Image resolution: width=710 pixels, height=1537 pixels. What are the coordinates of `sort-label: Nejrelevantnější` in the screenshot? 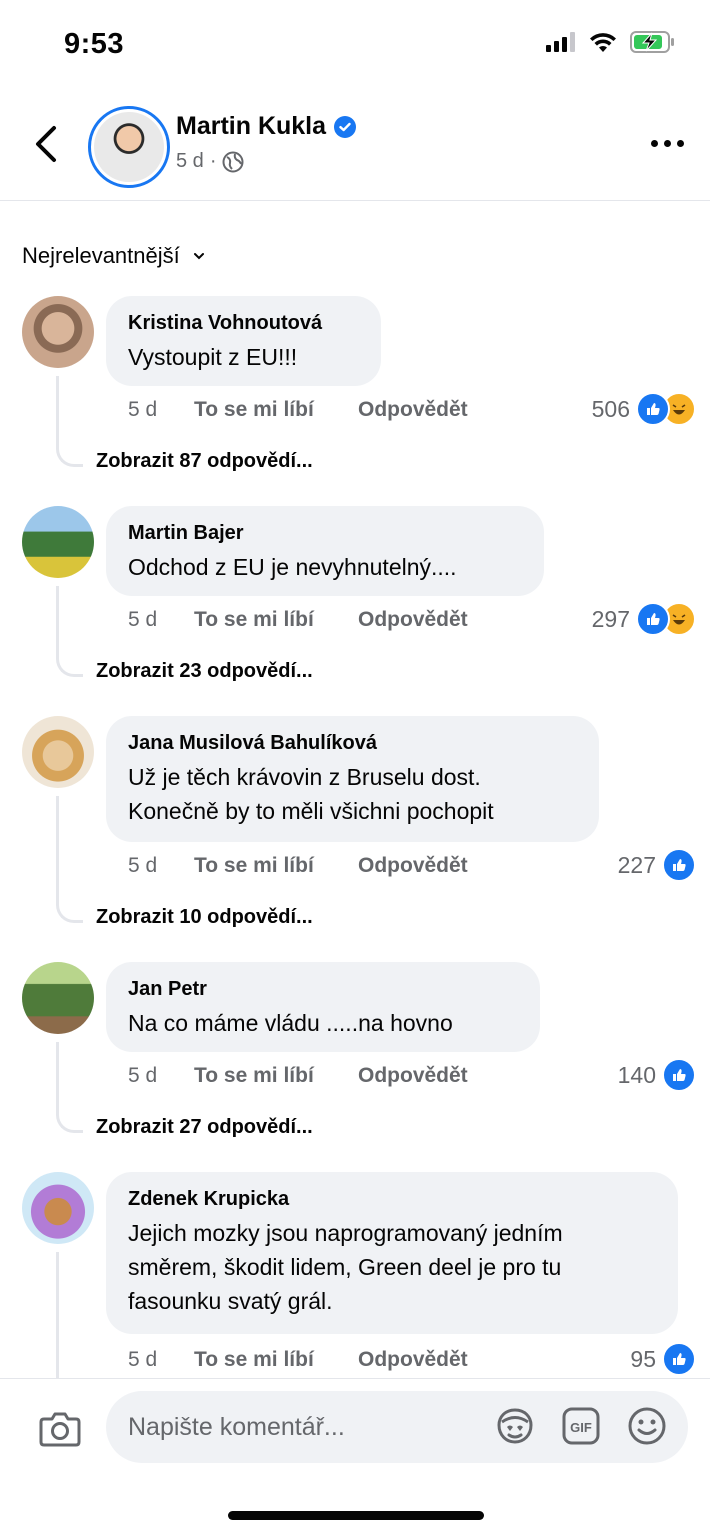 It's located at (101, 255).